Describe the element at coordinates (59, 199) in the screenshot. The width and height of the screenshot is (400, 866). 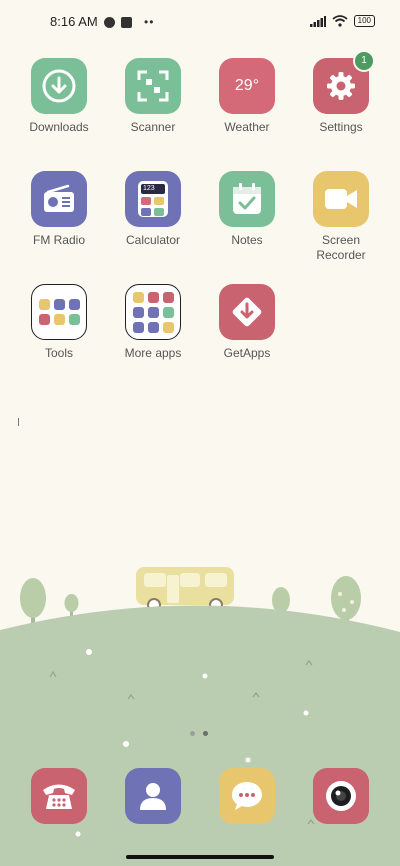
I see `radio-icon` at that location.